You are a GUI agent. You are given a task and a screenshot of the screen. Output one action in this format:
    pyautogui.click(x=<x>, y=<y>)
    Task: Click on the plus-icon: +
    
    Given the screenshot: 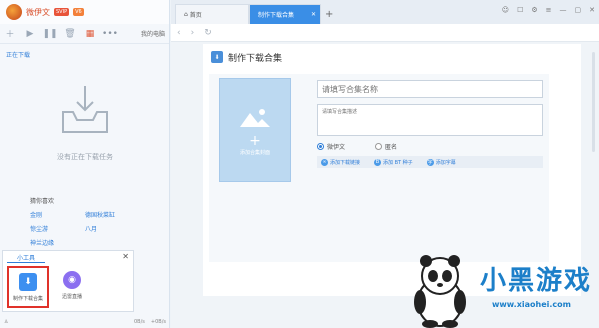 What is the action you would take?
    pyautogui.click(x=255, y=141)
    